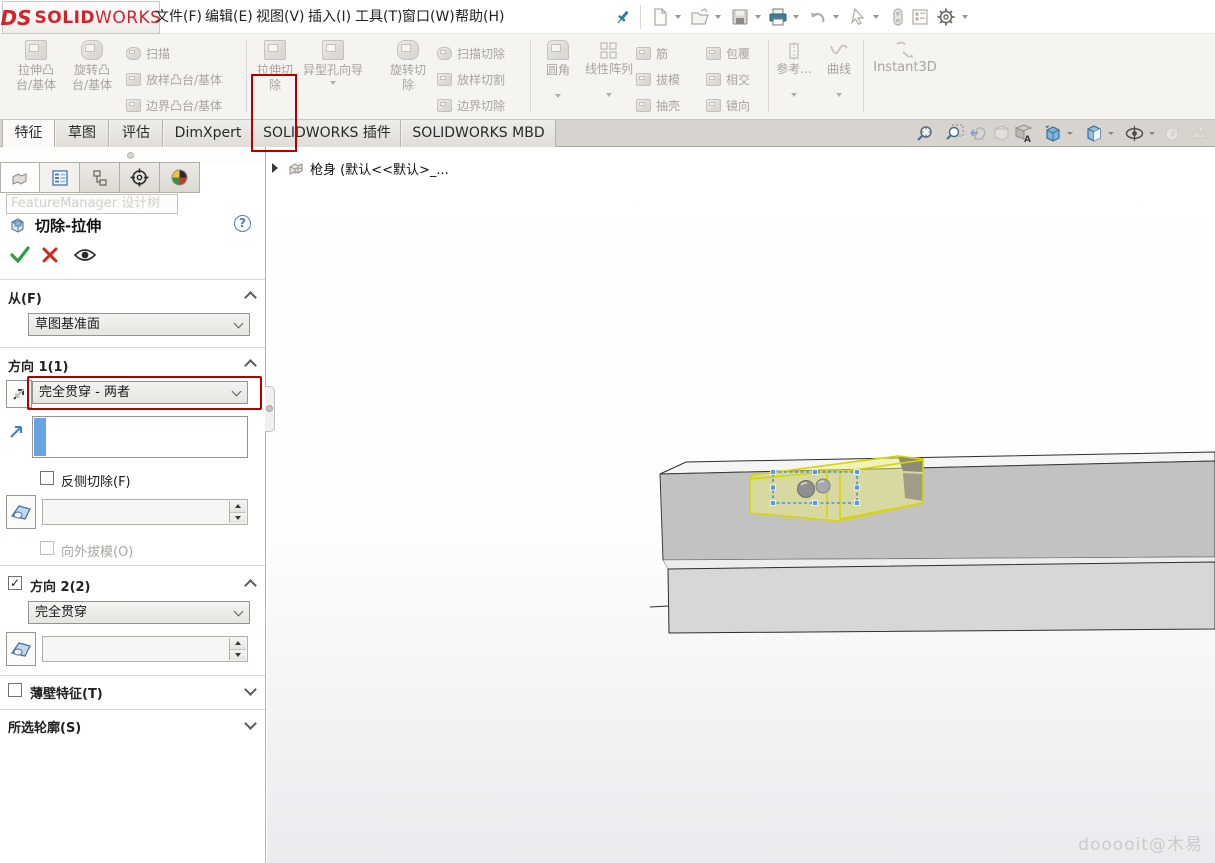  I want to click on new-document-icon, so click(660, 17).